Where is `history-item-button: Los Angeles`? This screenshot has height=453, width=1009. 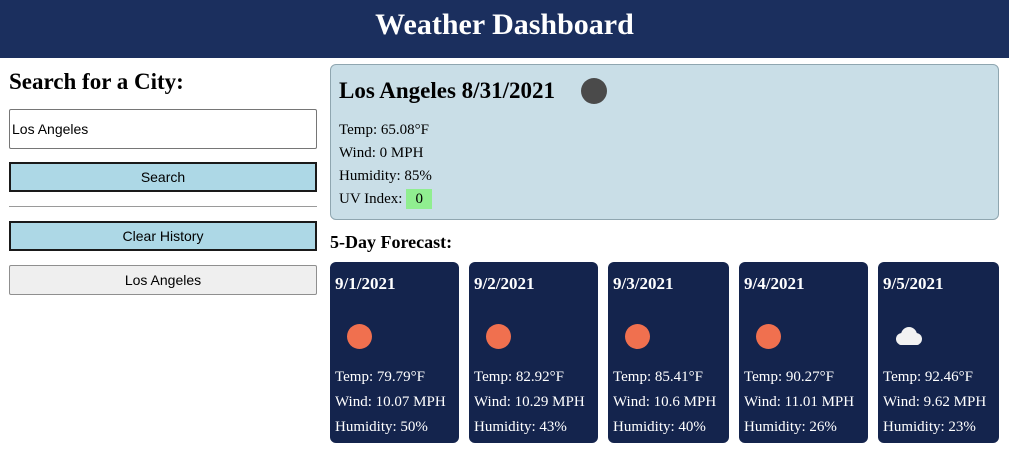
history-item-button: Los Angeles is located at coordinates (163, 280).